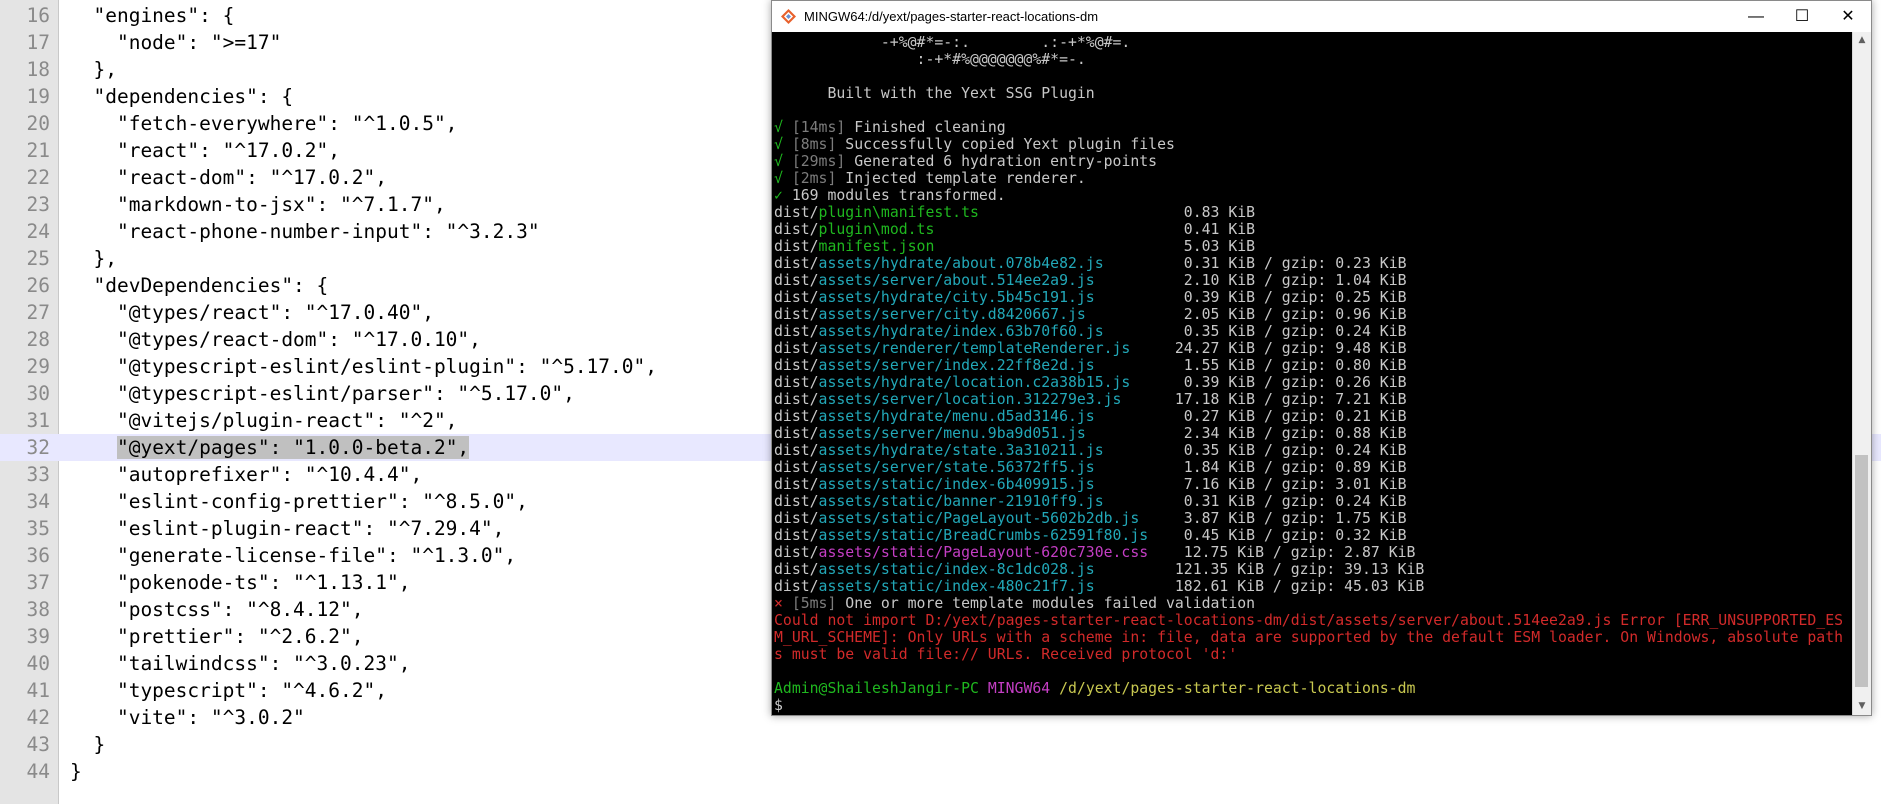 The width and height of the screenshot is (1881, 804). What do you see at coordinates (264, 123) in the screenshot?
I see `code-text: "fetch-everywhere": "^1.0.5",` at bounding box center [264, 123].